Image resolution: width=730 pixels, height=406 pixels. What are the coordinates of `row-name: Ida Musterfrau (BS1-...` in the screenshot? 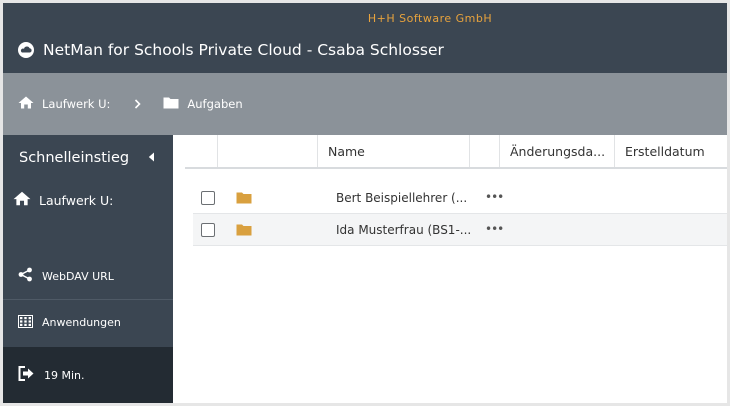 It's located at (403, 230).